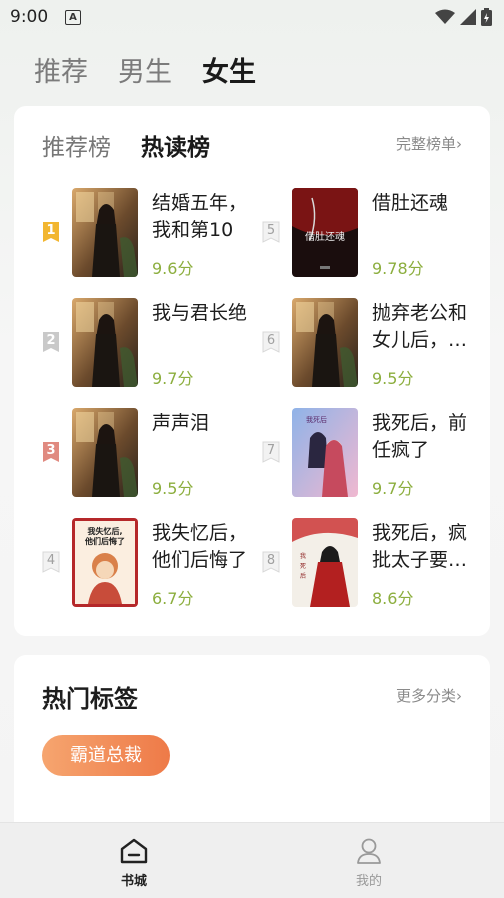 The image size is (504, 898). I want to click on rank-number: 7, so click(271, 450).